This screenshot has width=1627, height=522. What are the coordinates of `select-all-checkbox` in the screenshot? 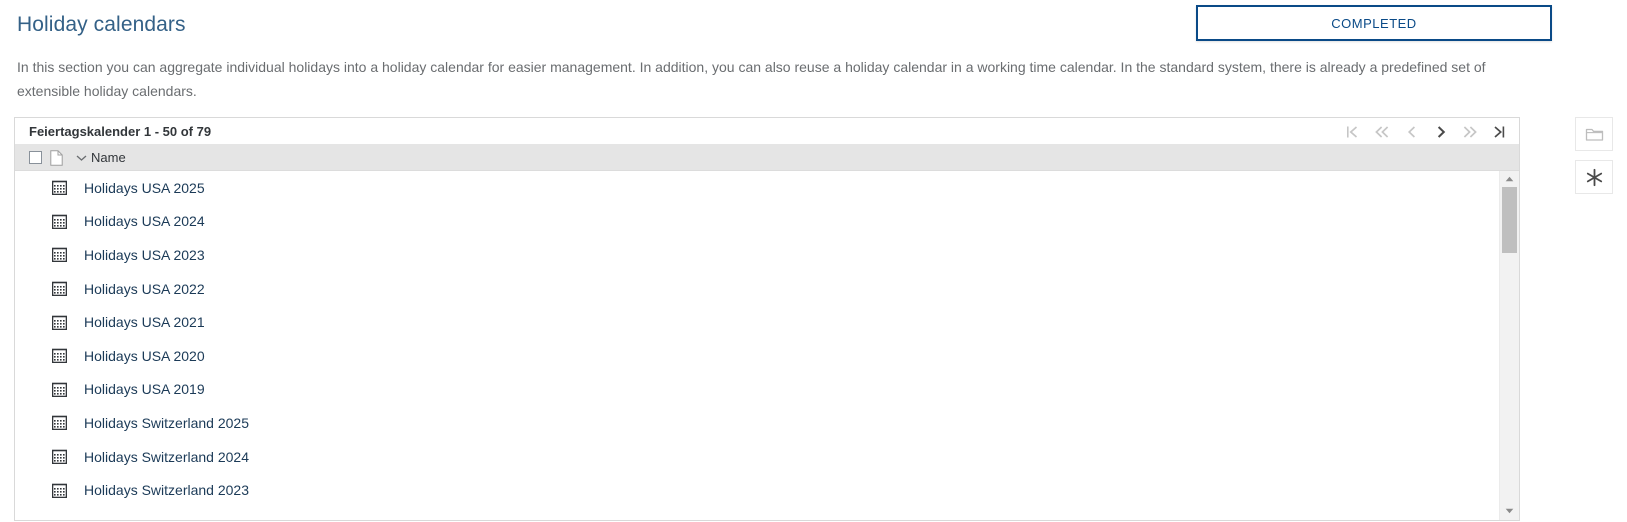 It's located at (35, 157).